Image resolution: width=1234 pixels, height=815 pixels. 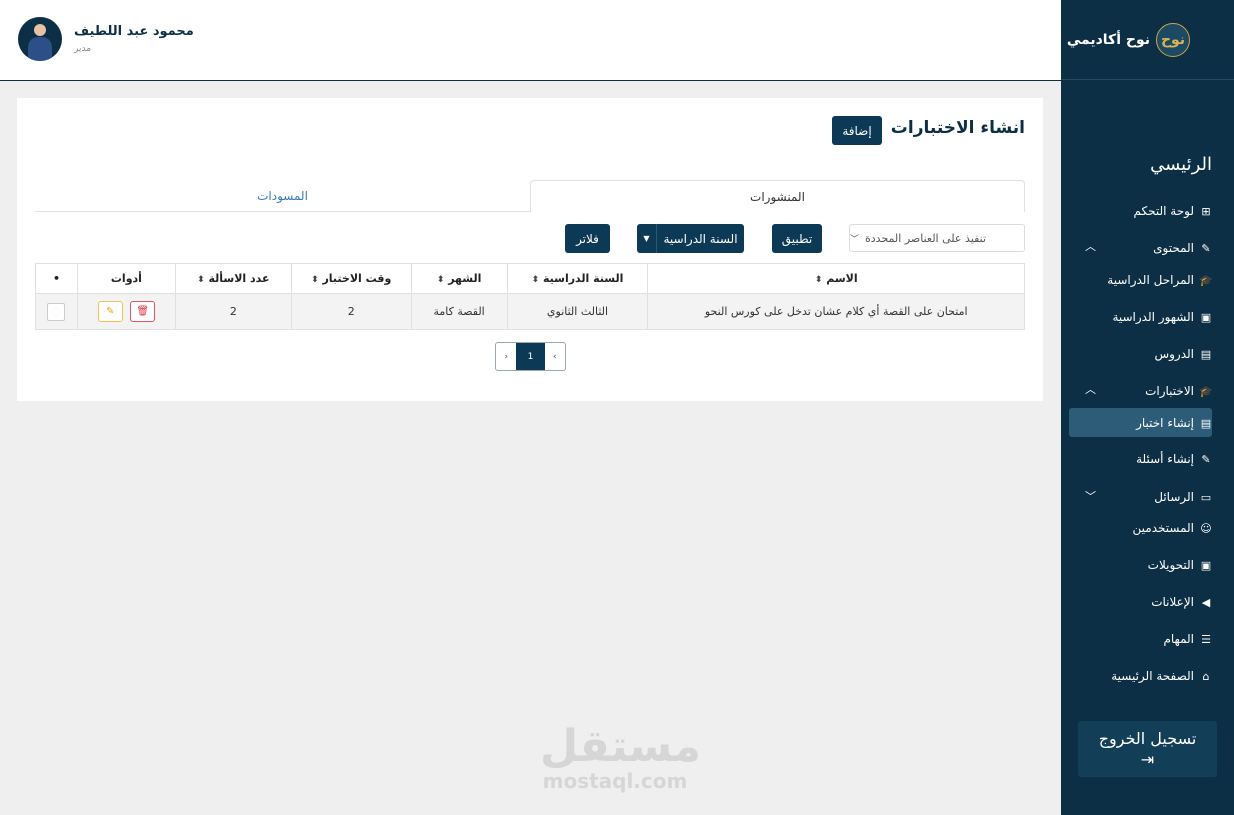 What do you see at coordinates (110, 311) in the screenshot?
I see `edit-icon: ✎` at bounding box center [110, 311].